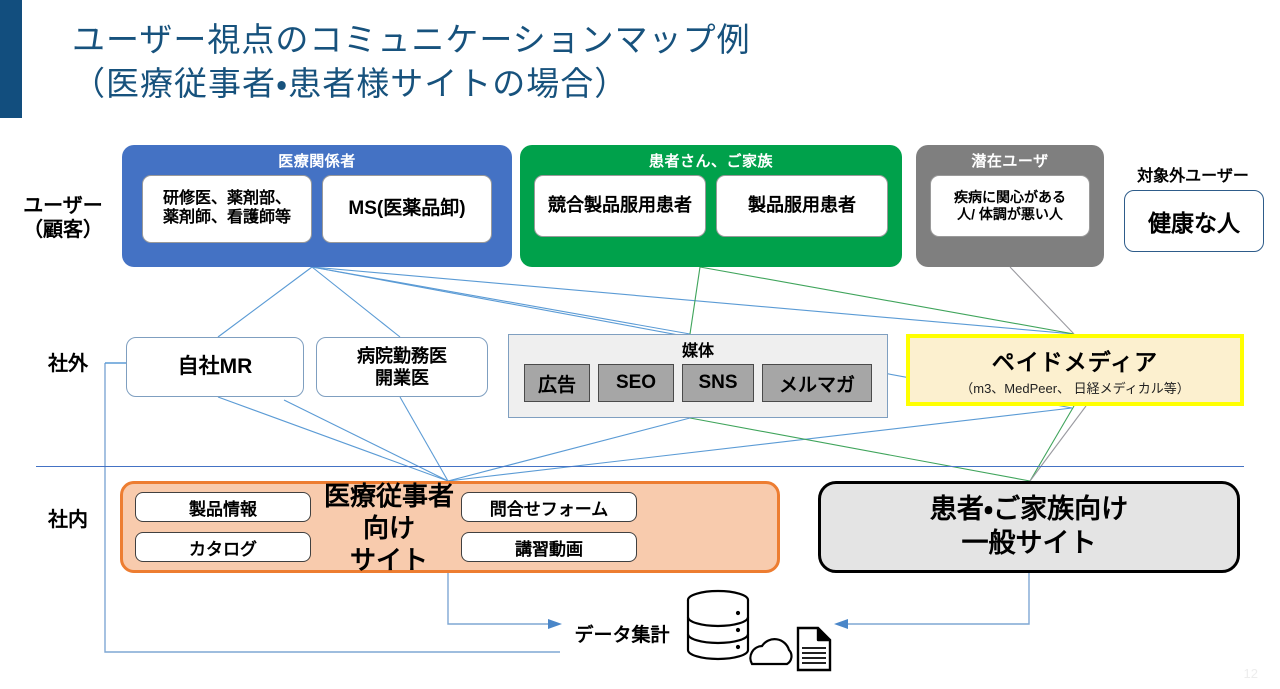 The height and width of the screenshot is (689, 1280). What do you see at coordinates (697, 351) in the screenshot?
I see `media-group-title: 媒体` at bounding box center [697, 351].